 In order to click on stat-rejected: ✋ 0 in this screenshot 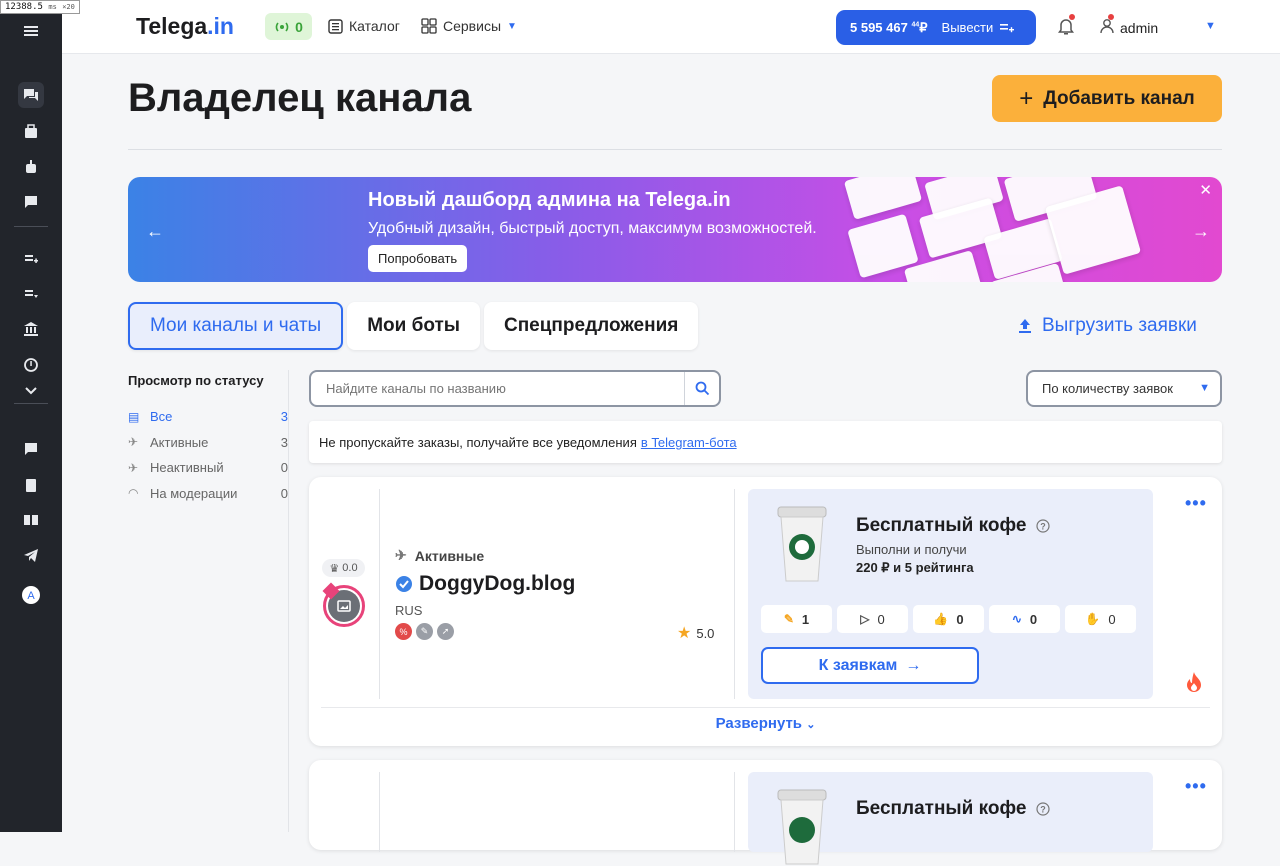, I will do `click(1100, 619)`.